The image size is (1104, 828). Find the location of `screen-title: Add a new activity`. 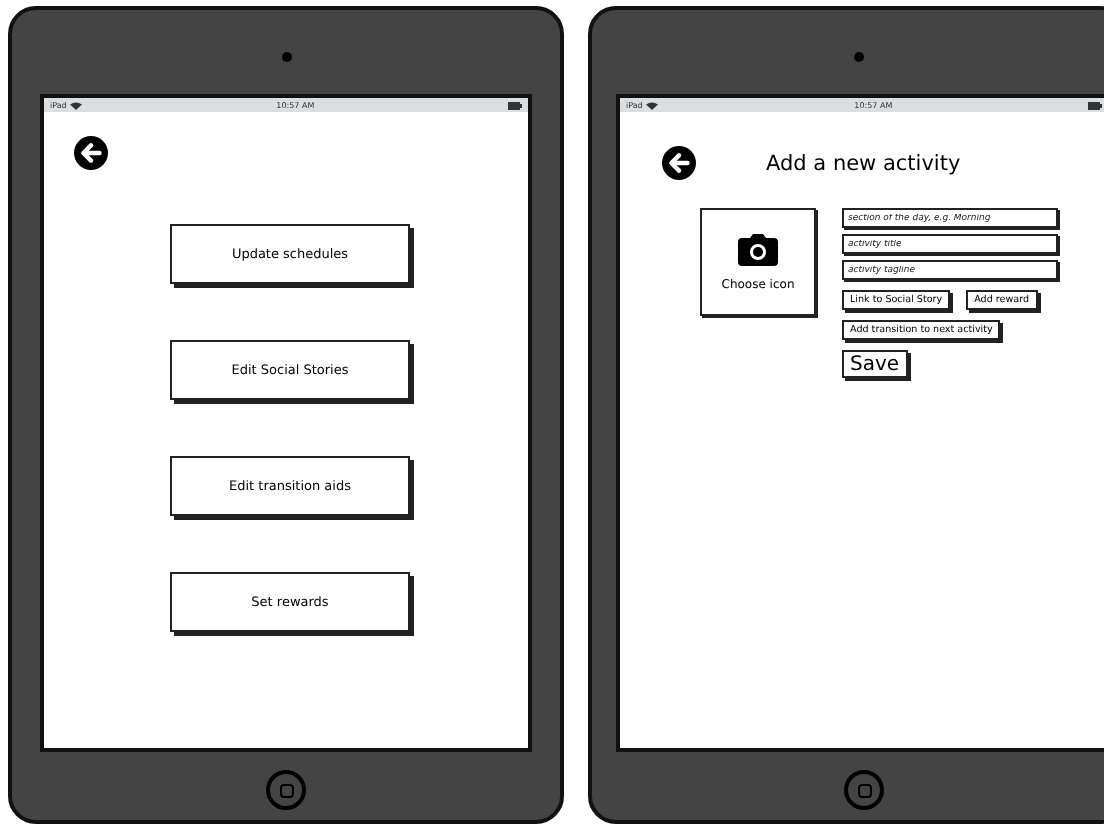

screen-title: Add a new activity is located at coordinates (863, 163).